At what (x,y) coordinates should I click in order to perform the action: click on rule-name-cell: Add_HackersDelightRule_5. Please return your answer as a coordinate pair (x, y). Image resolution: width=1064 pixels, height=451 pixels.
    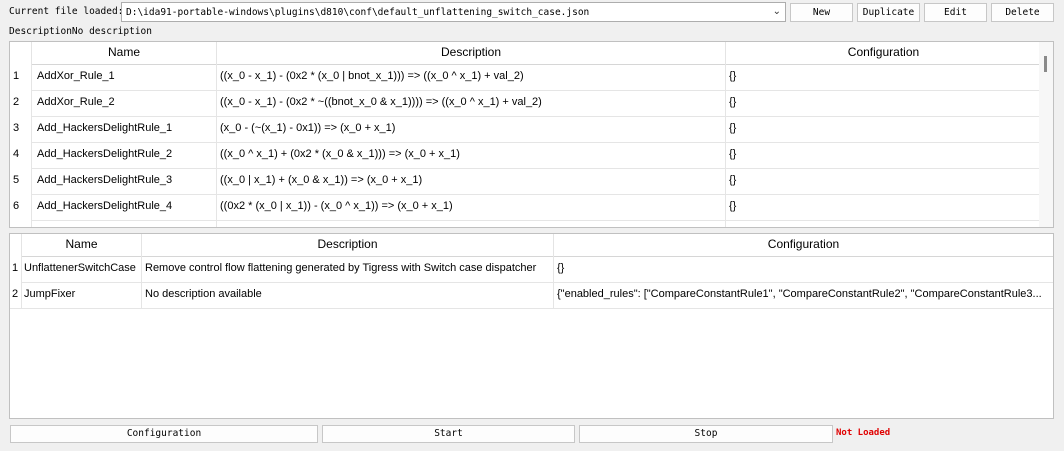
    Looking at the image, I should click on (124, 223).